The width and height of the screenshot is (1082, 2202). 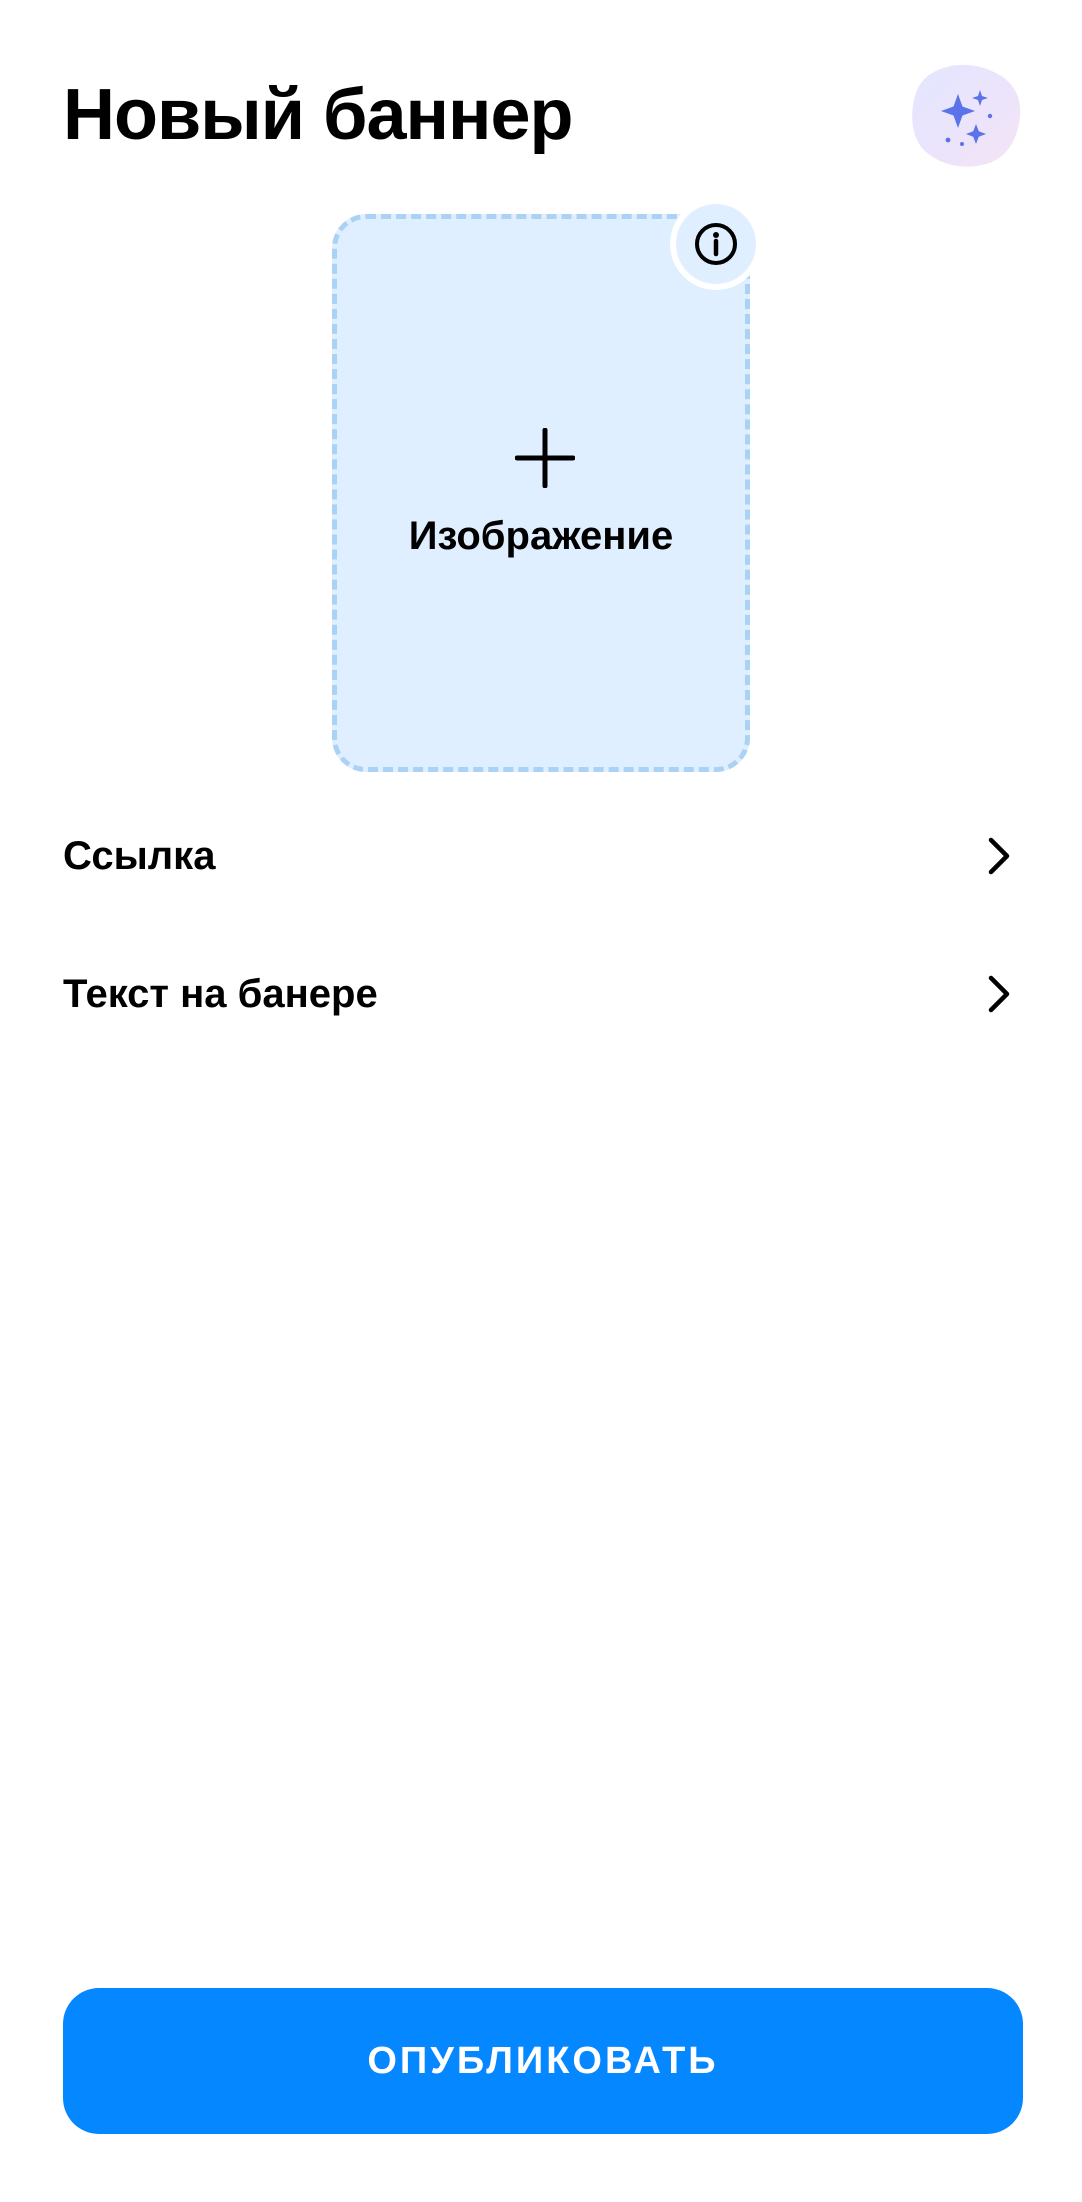 I want to click on sparkles-icon, so click(x=966, y=115).